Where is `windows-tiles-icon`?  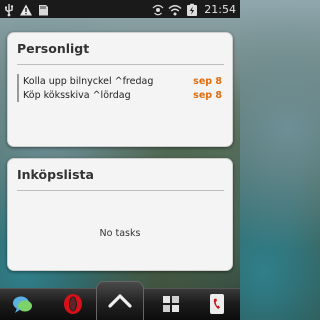 windows-tiles-icon is located at coordinates (171, 304).